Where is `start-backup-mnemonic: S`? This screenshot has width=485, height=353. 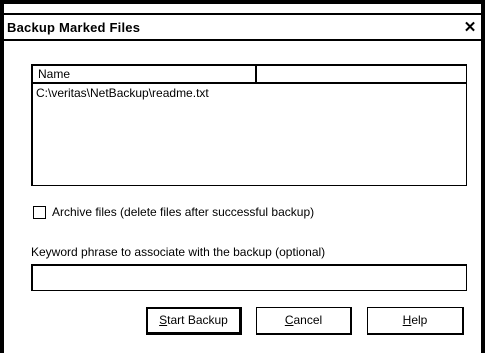
start-backup-mnemonic: S is located at coordinates (163, 320).